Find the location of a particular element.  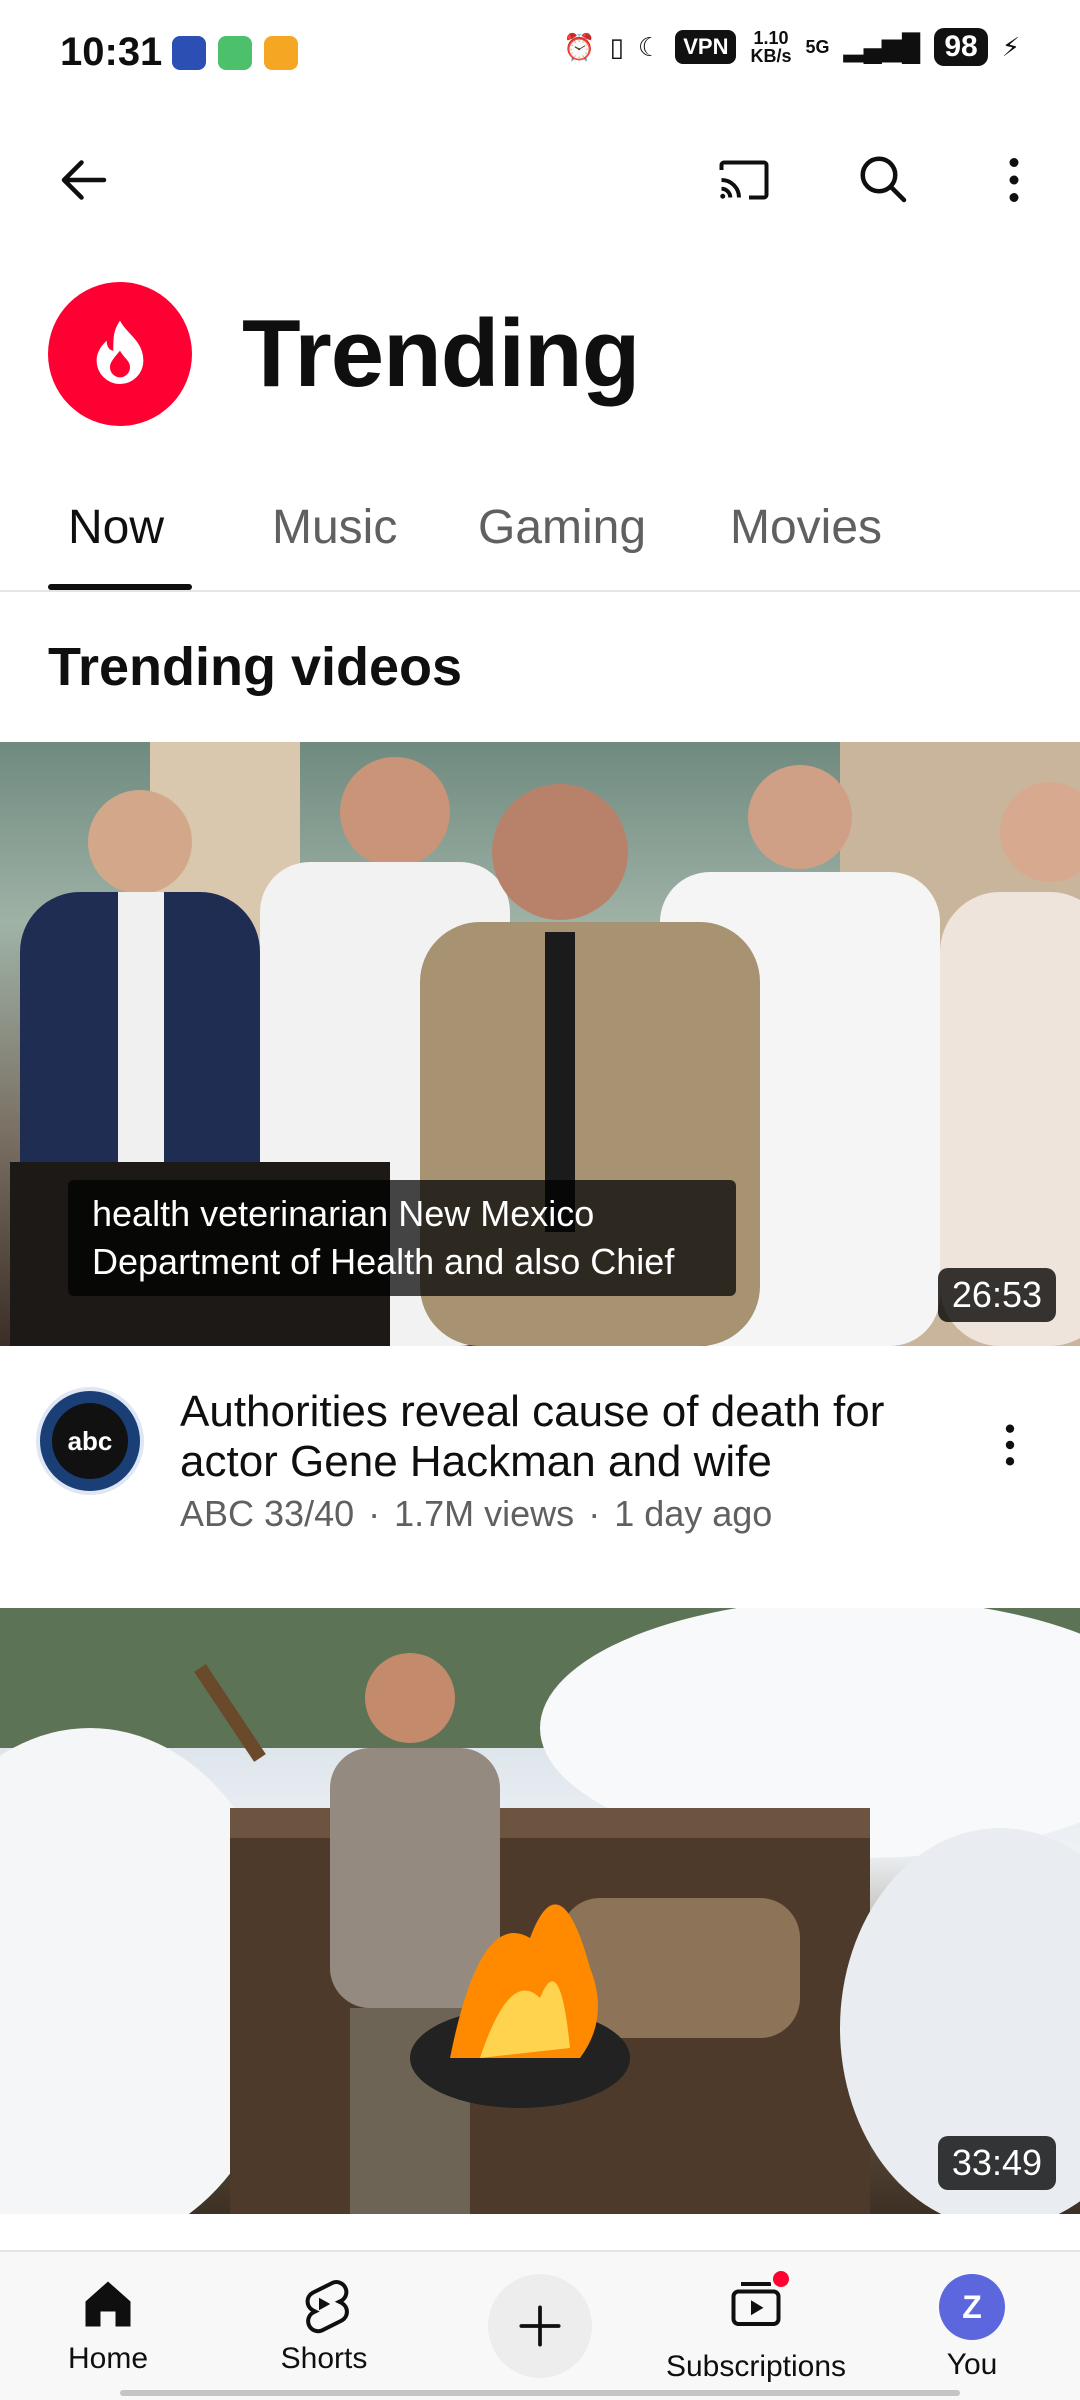

bottom-navigation: Home Shorts Subscriptions Z You is located at coordinates (540, 2325).